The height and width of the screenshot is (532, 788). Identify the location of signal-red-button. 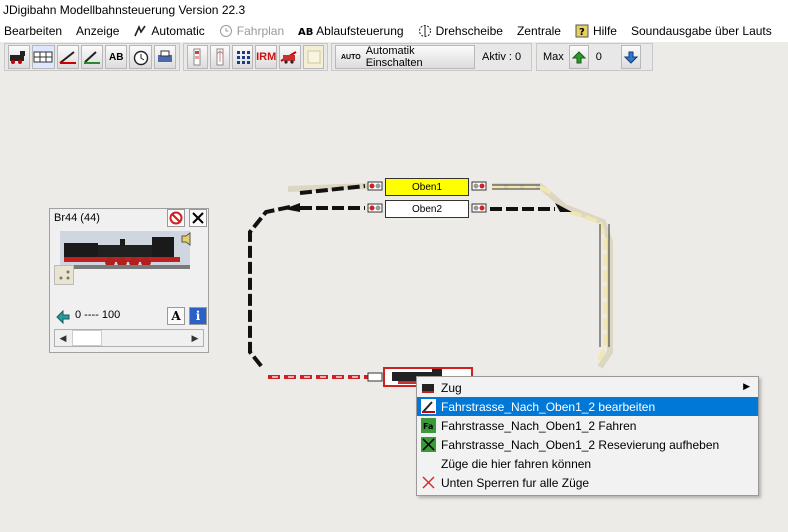
(197, 57).